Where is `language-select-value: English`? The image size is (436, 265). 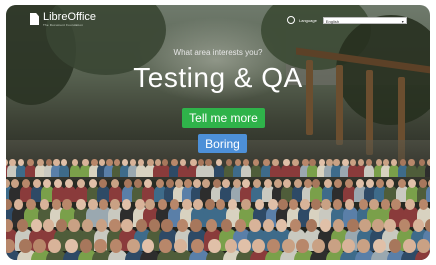 language-select-value: English is located at coordinates (332, 21).